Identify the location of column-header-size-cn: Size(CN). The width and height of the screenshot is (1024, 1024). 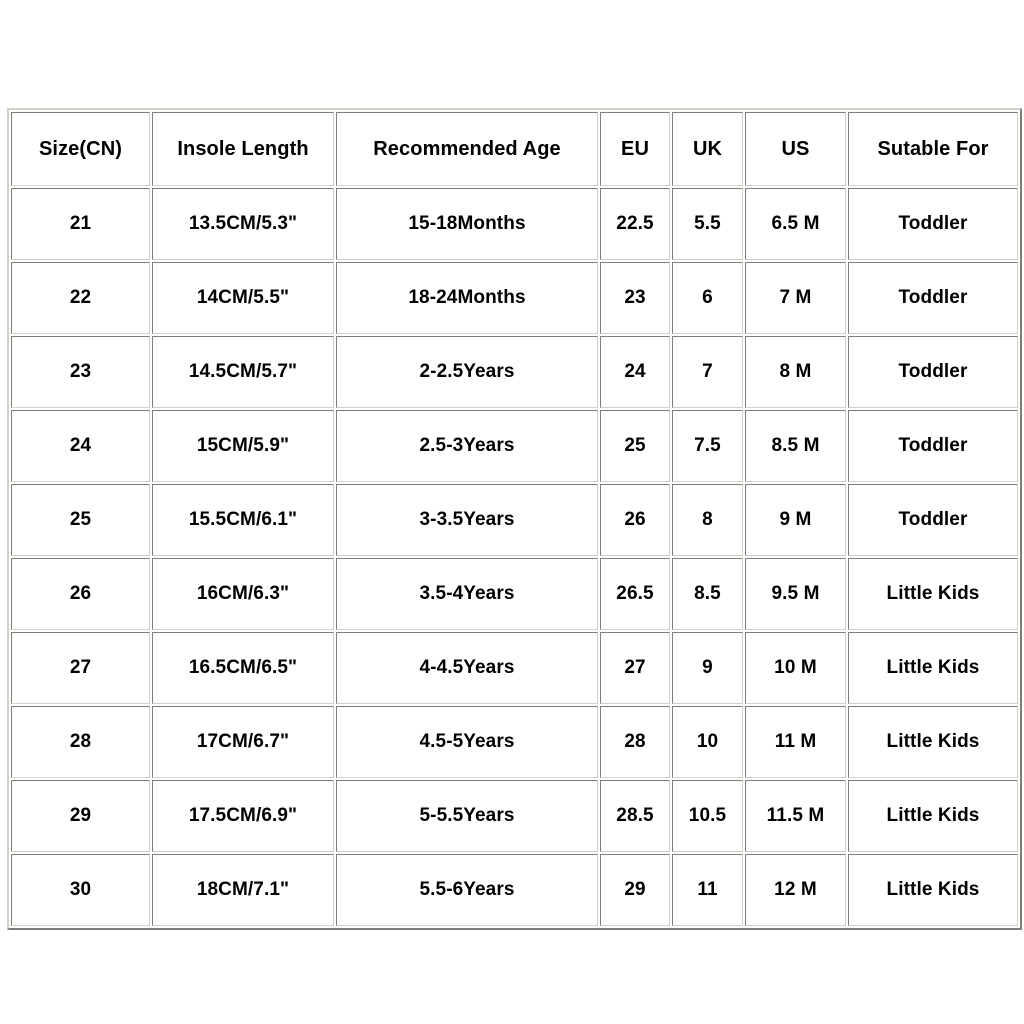
(80, 149).